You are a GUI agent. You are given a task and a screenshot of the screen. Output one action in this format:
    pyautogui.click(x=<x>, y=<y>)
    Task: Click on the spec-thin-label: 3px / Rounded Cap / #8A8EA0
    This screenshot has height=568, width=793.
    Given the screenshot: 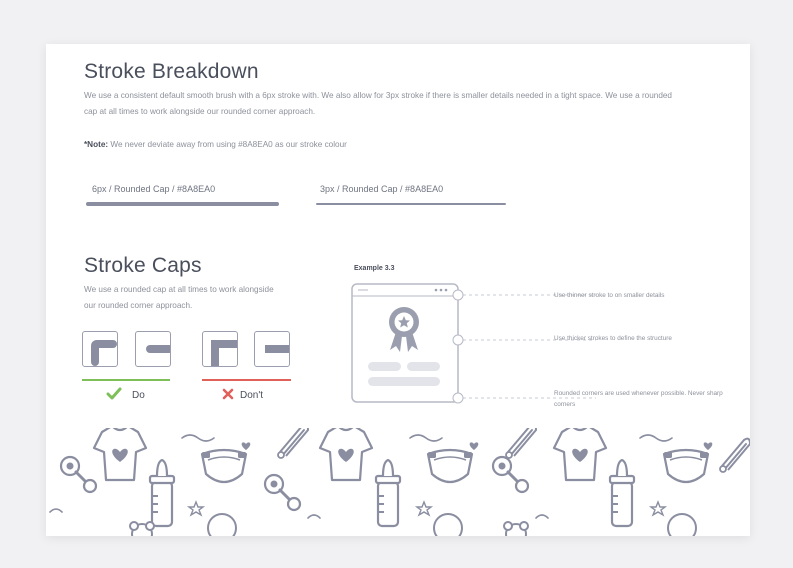 What is the action you would take?
    pyautogui.click(x=382, y=189)
    